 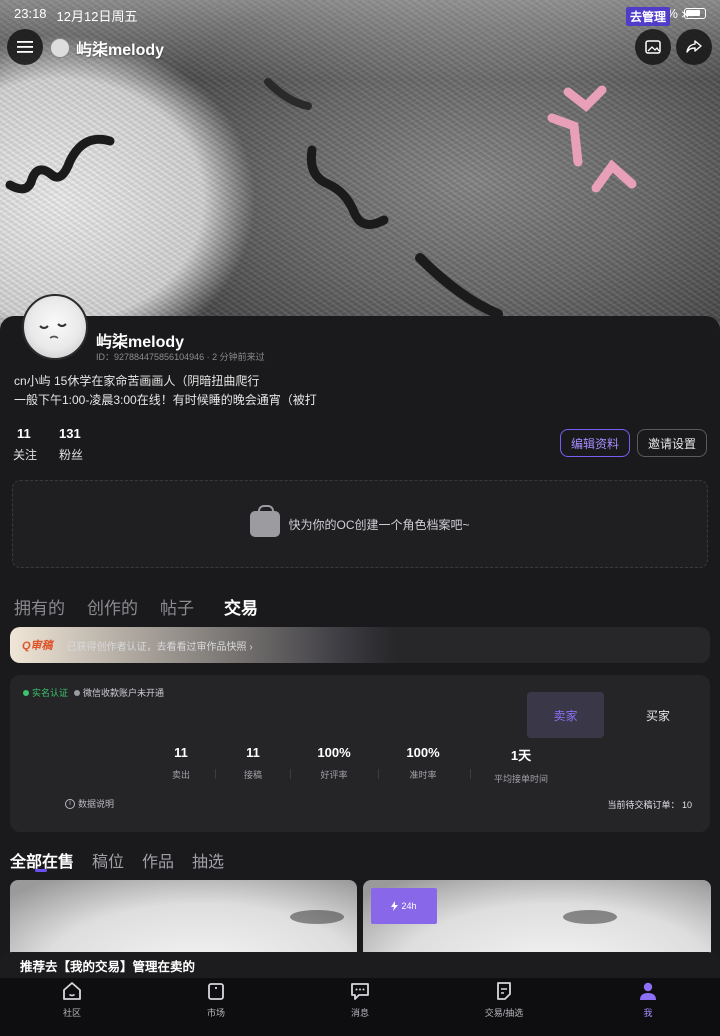 What do you see at coordinates (334, 763) in the screenshot?
I see `stat-positive-rate: 100% 好评率` at bounding box center [334, 763].